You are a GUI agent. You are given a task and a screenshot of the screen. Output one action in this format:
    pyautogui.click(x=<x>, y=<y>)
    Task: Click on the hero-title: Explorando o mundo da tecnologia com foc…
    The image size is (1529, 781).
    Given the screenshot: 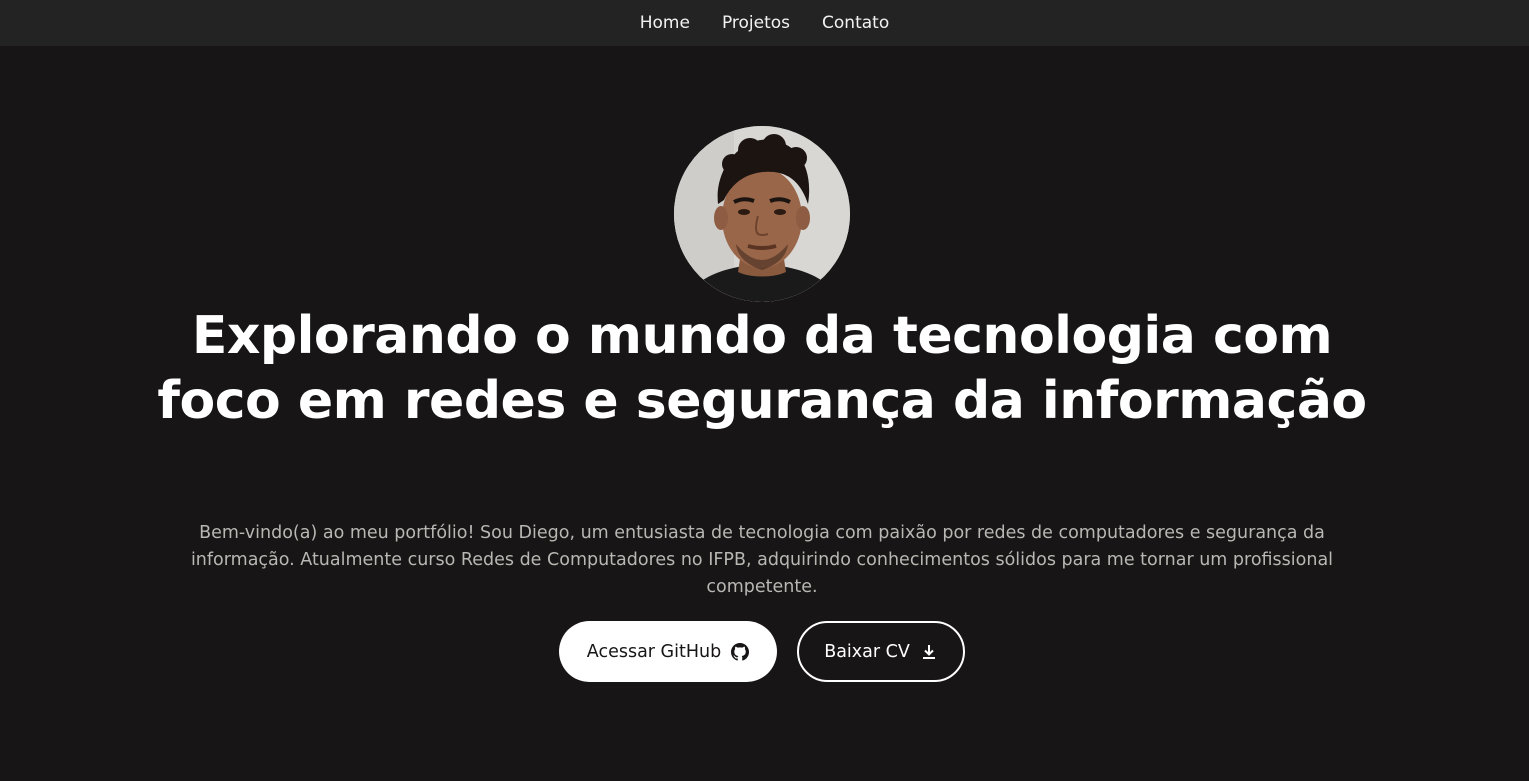 What is the action you would take?
    pyautogui.click(x=762, y=368)
    